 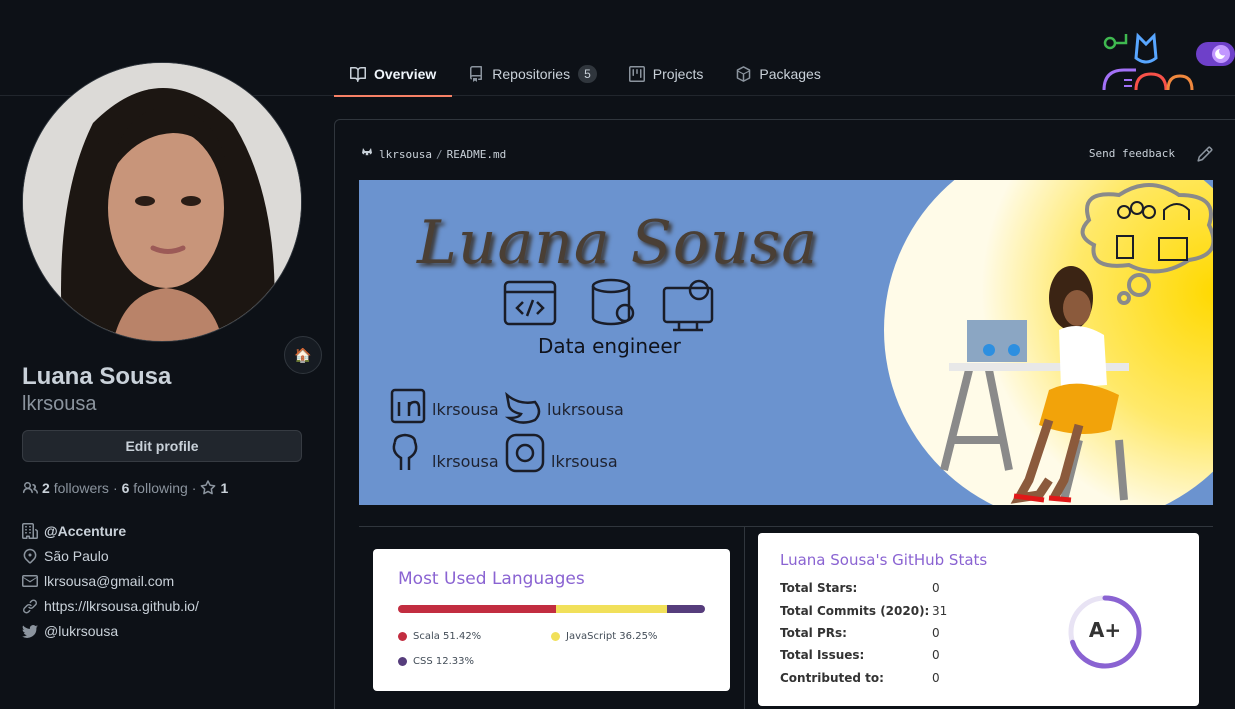 What do you see at coordinates (855, 611) in the screenshot?
I see `stat-label-commits: Total Commits (2020):` at bounding box center [855, 611].